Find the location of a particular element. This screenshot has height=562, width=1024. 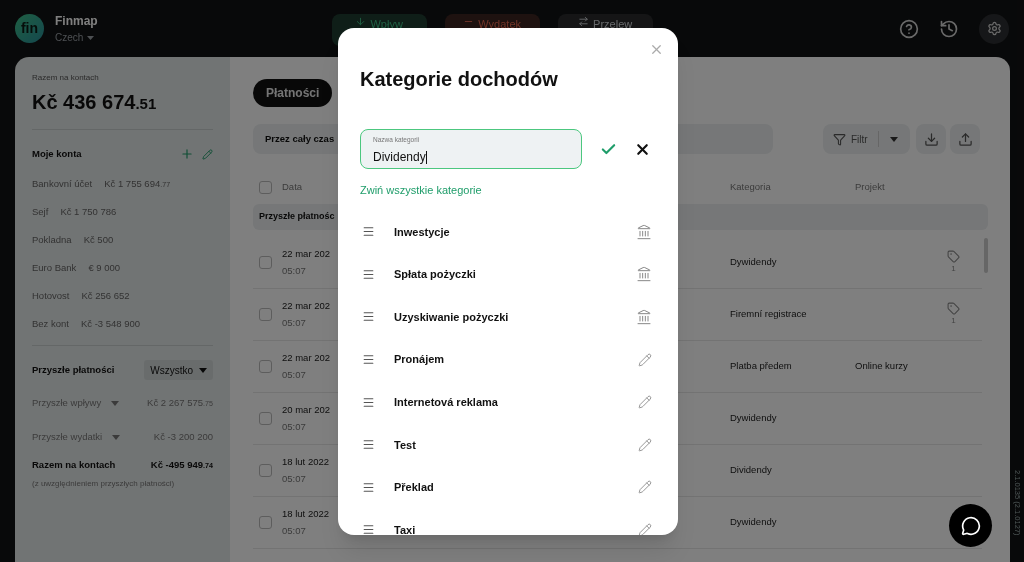

category-item: Překlad is located at coordinates (508, 487).